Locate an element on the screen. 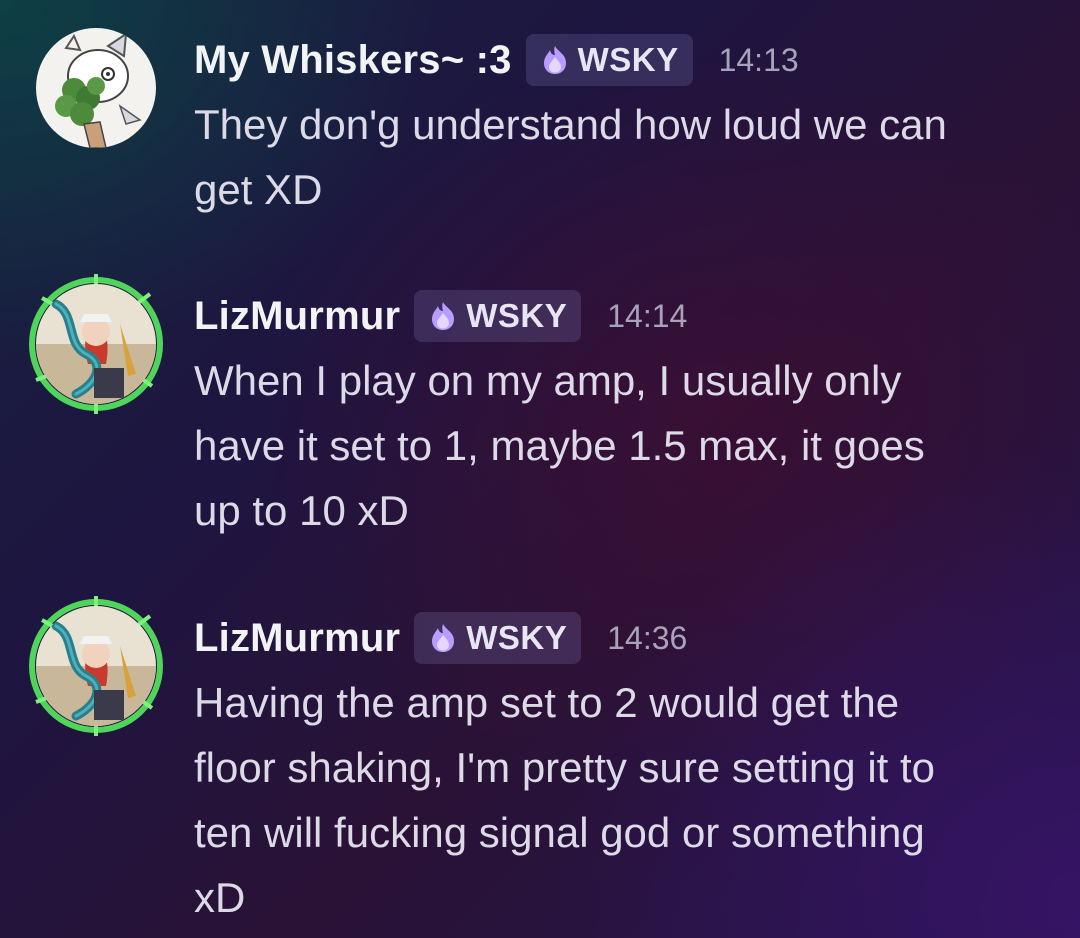  message-line: When I play on my amp, I usually only is located at coordinates (548, 380).